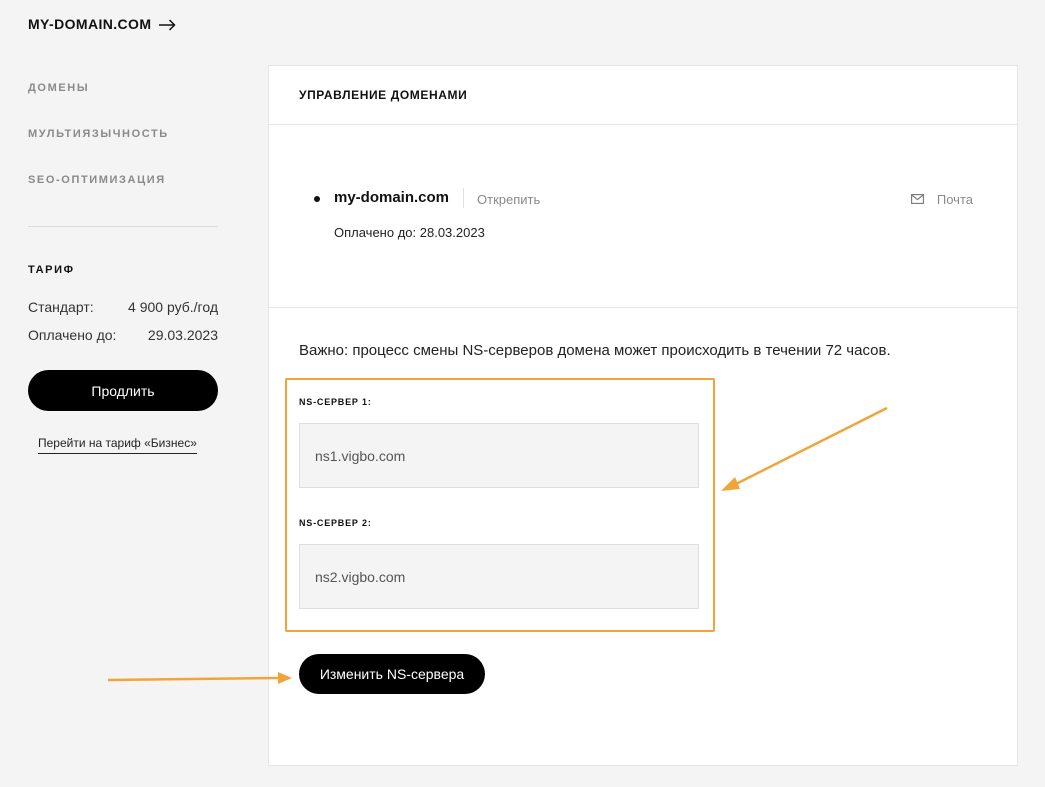  I want to click on tariff-paid-date: 29.03.2023, so click(182, 335).